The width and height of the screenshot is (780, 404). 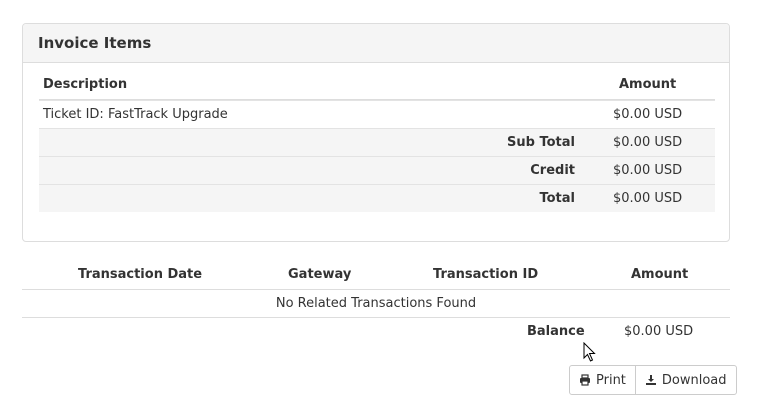 I want to click on balance-label: Balance, so click(x=556, y=331).